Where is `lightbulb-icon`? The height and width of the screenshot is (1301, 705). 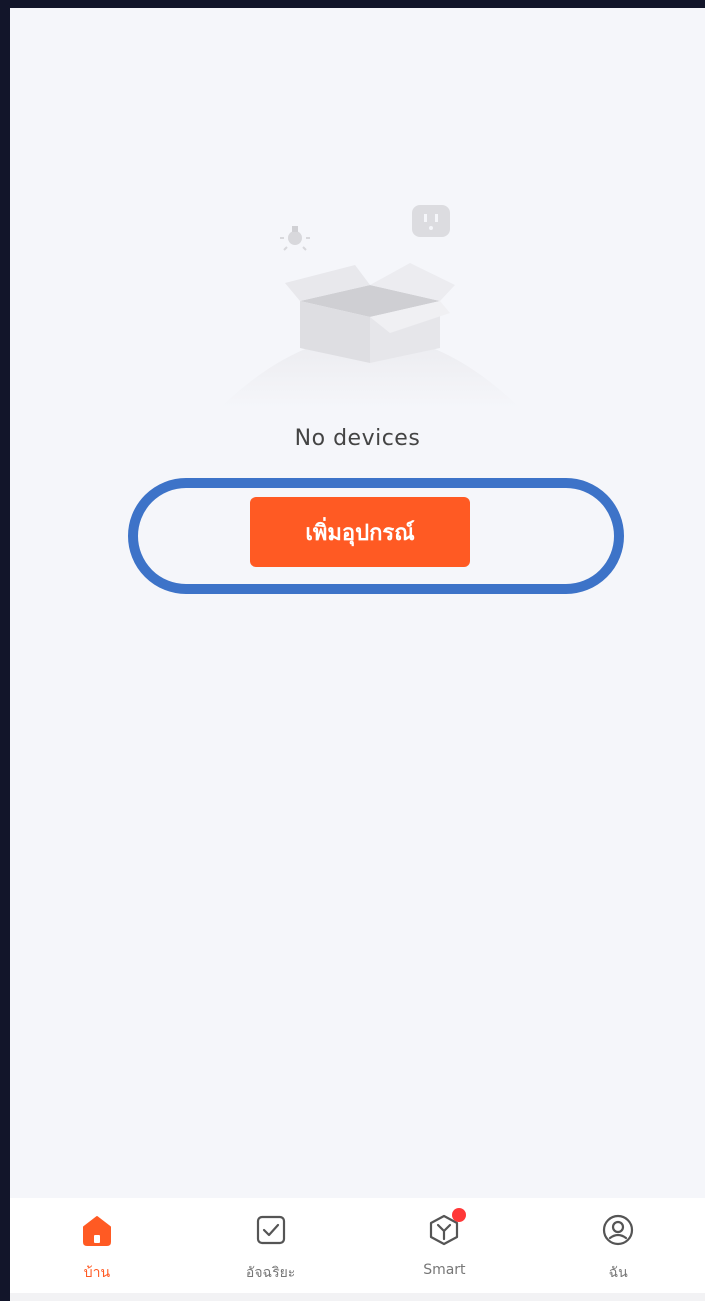 lightbulb-icon is located at coordinates (295, 238).